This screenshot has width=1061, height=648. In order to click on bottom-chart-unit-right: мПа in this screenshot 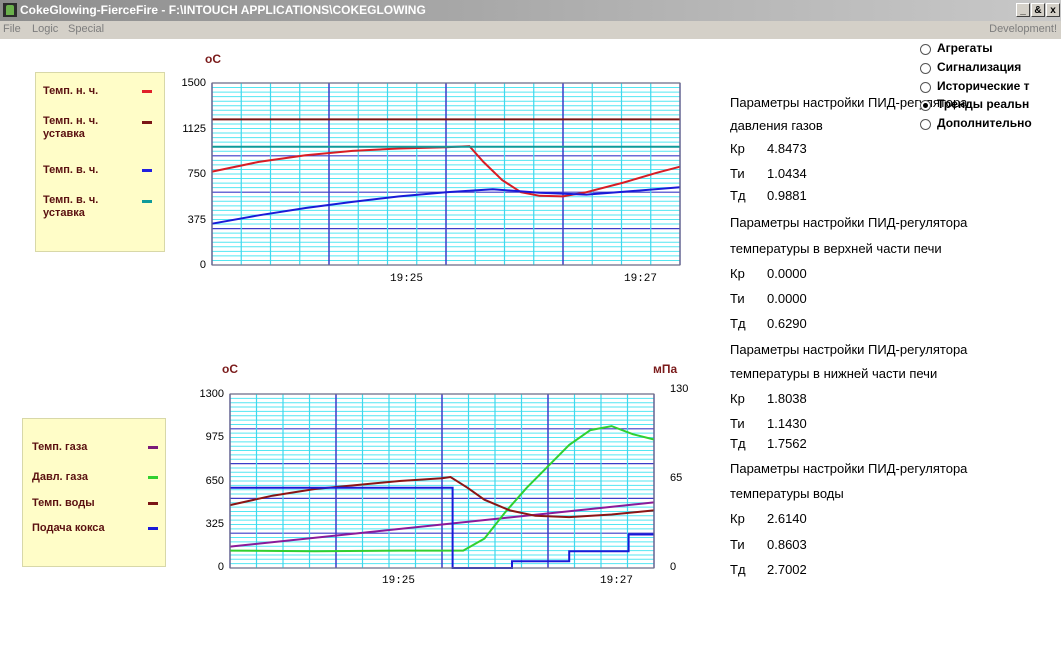, I will do `click(665, 369)`.